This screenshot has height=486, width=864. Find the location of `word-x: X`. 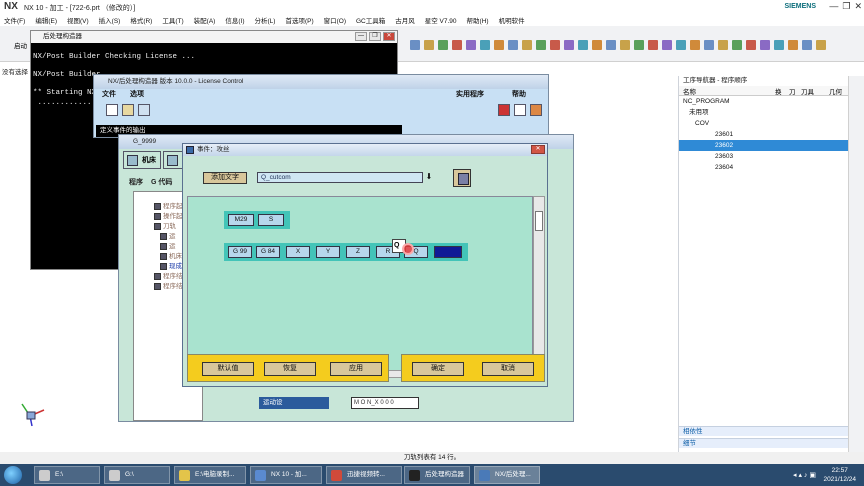

word-x: X is located at coordinates (298, 252).